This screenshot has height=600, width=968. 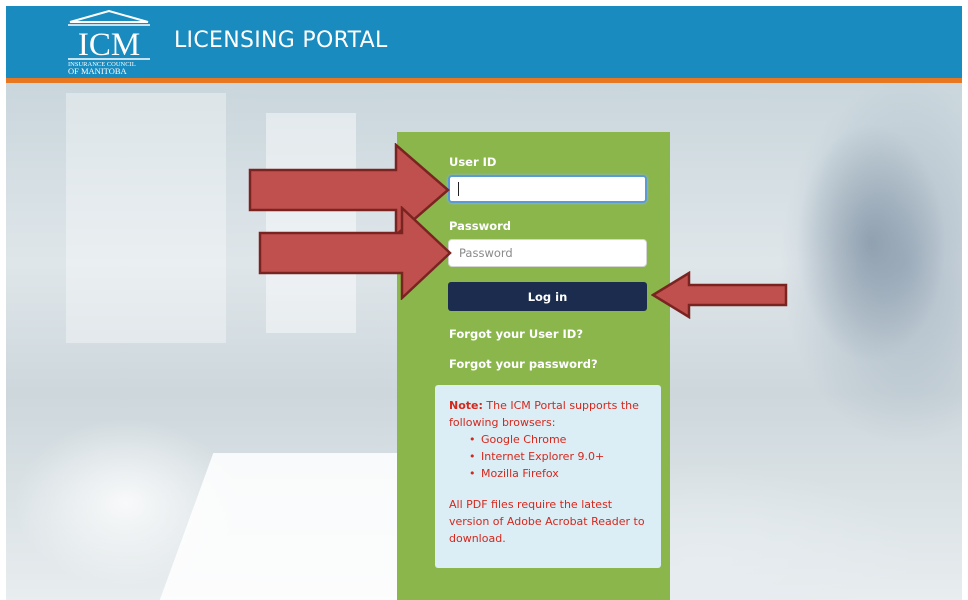 I want to click on forgot-user-id-link: Forgot your User ID?, so click(x=516, y=334).